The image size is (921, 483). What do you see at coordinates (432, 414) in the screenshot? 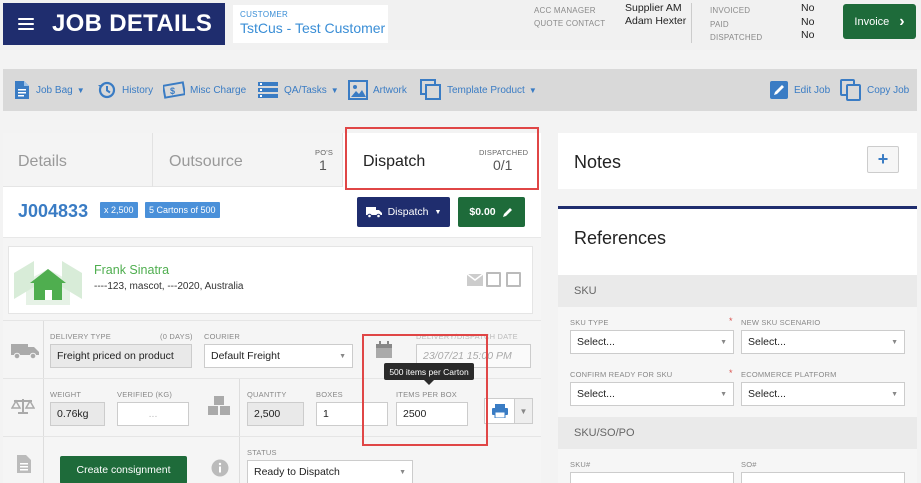
I see `items-per-box-field: 2500` at bounding box center [432, 414].